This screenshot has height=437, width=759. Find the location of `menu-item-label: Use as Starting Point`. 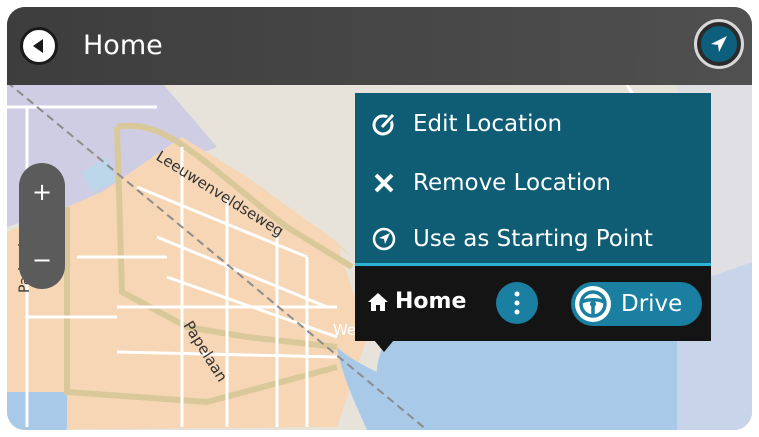

menu-item-label: Use as Starting Point is located at coordinates (533, 239).